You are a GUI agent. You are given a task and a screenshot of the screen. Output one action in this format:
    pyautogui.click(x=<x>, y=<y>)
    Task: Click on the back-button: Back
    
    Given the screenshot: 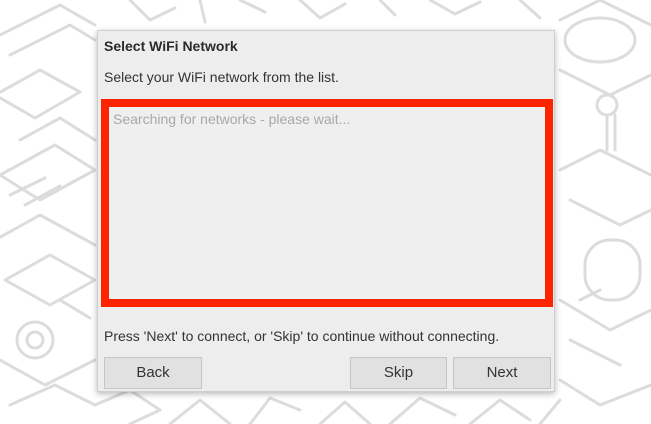 What is the action you would take?
    pyautogui.click(x=153, y=373)
    